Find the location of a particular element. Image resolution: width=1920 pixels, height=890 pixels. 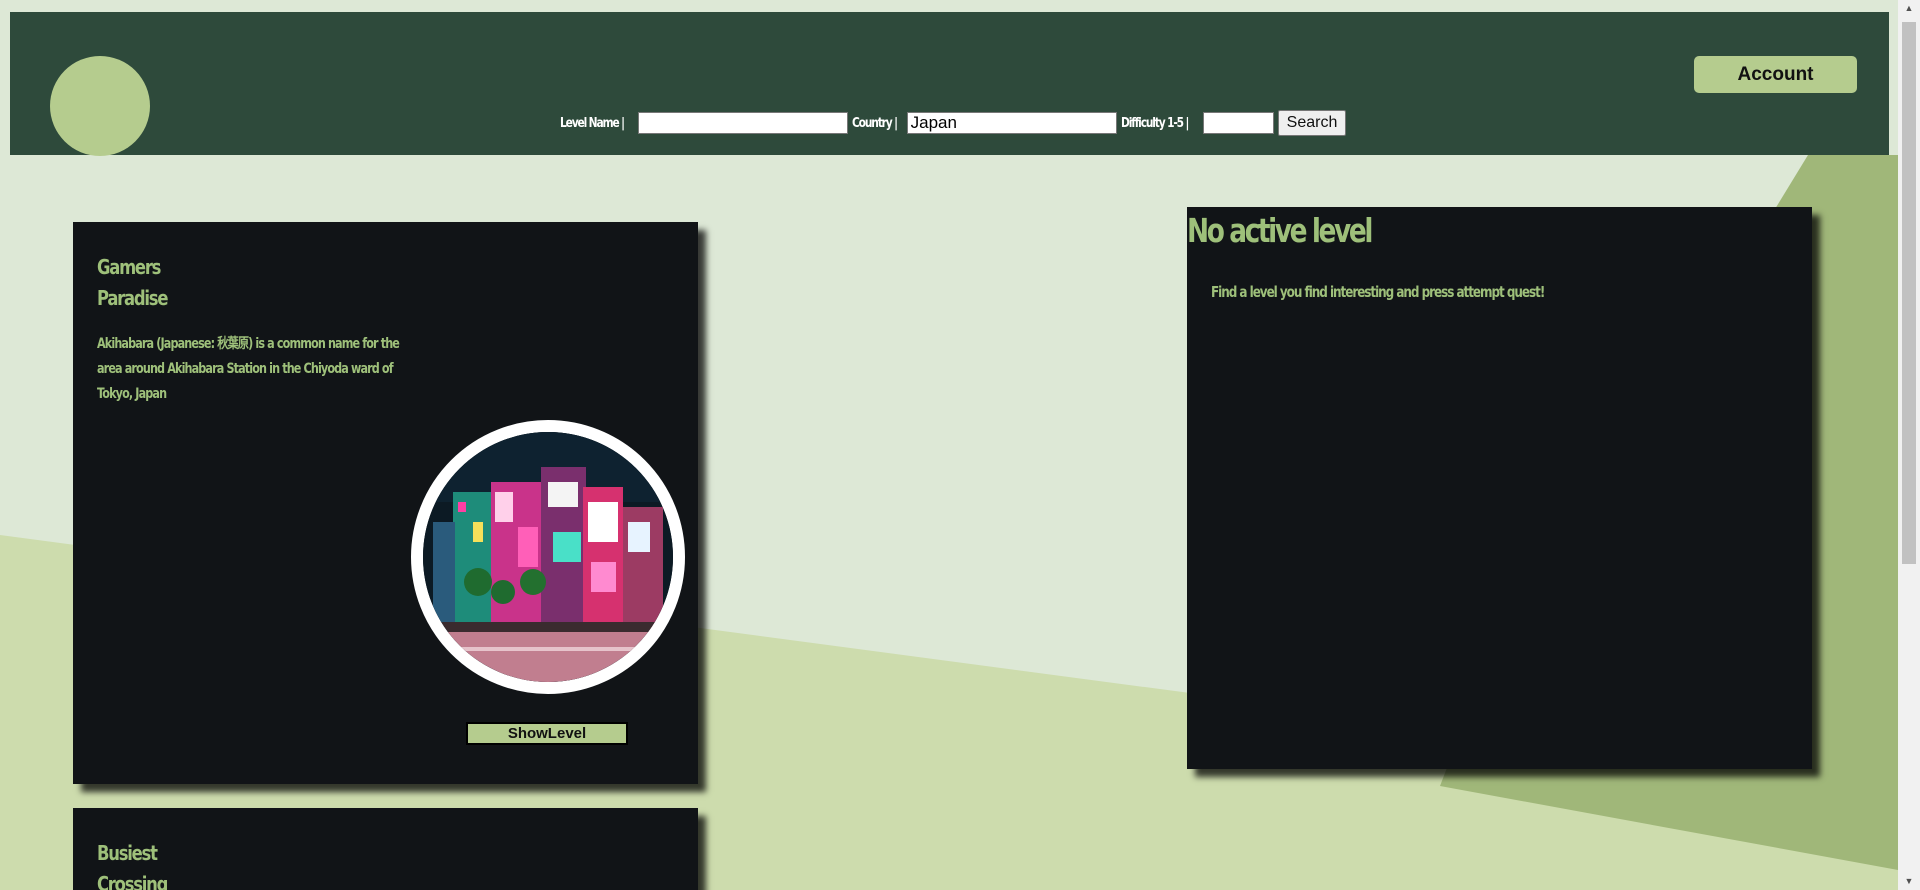

top-strip is located at coordinates (949, 6).